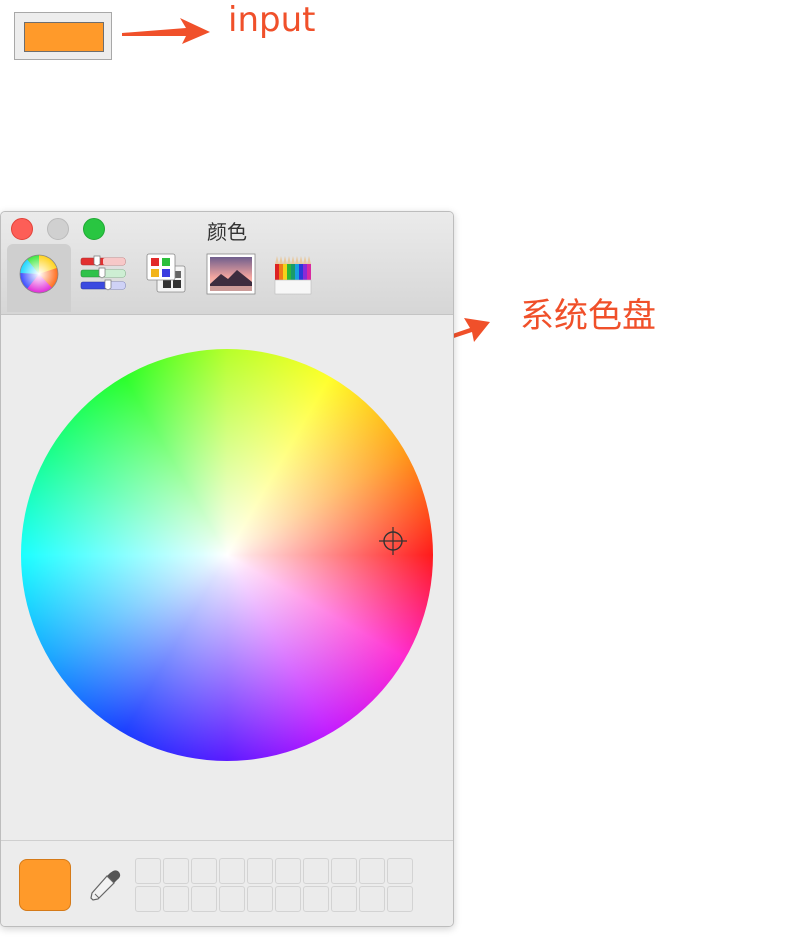  I want to click on tab-color-palettes, so click(171, 278).